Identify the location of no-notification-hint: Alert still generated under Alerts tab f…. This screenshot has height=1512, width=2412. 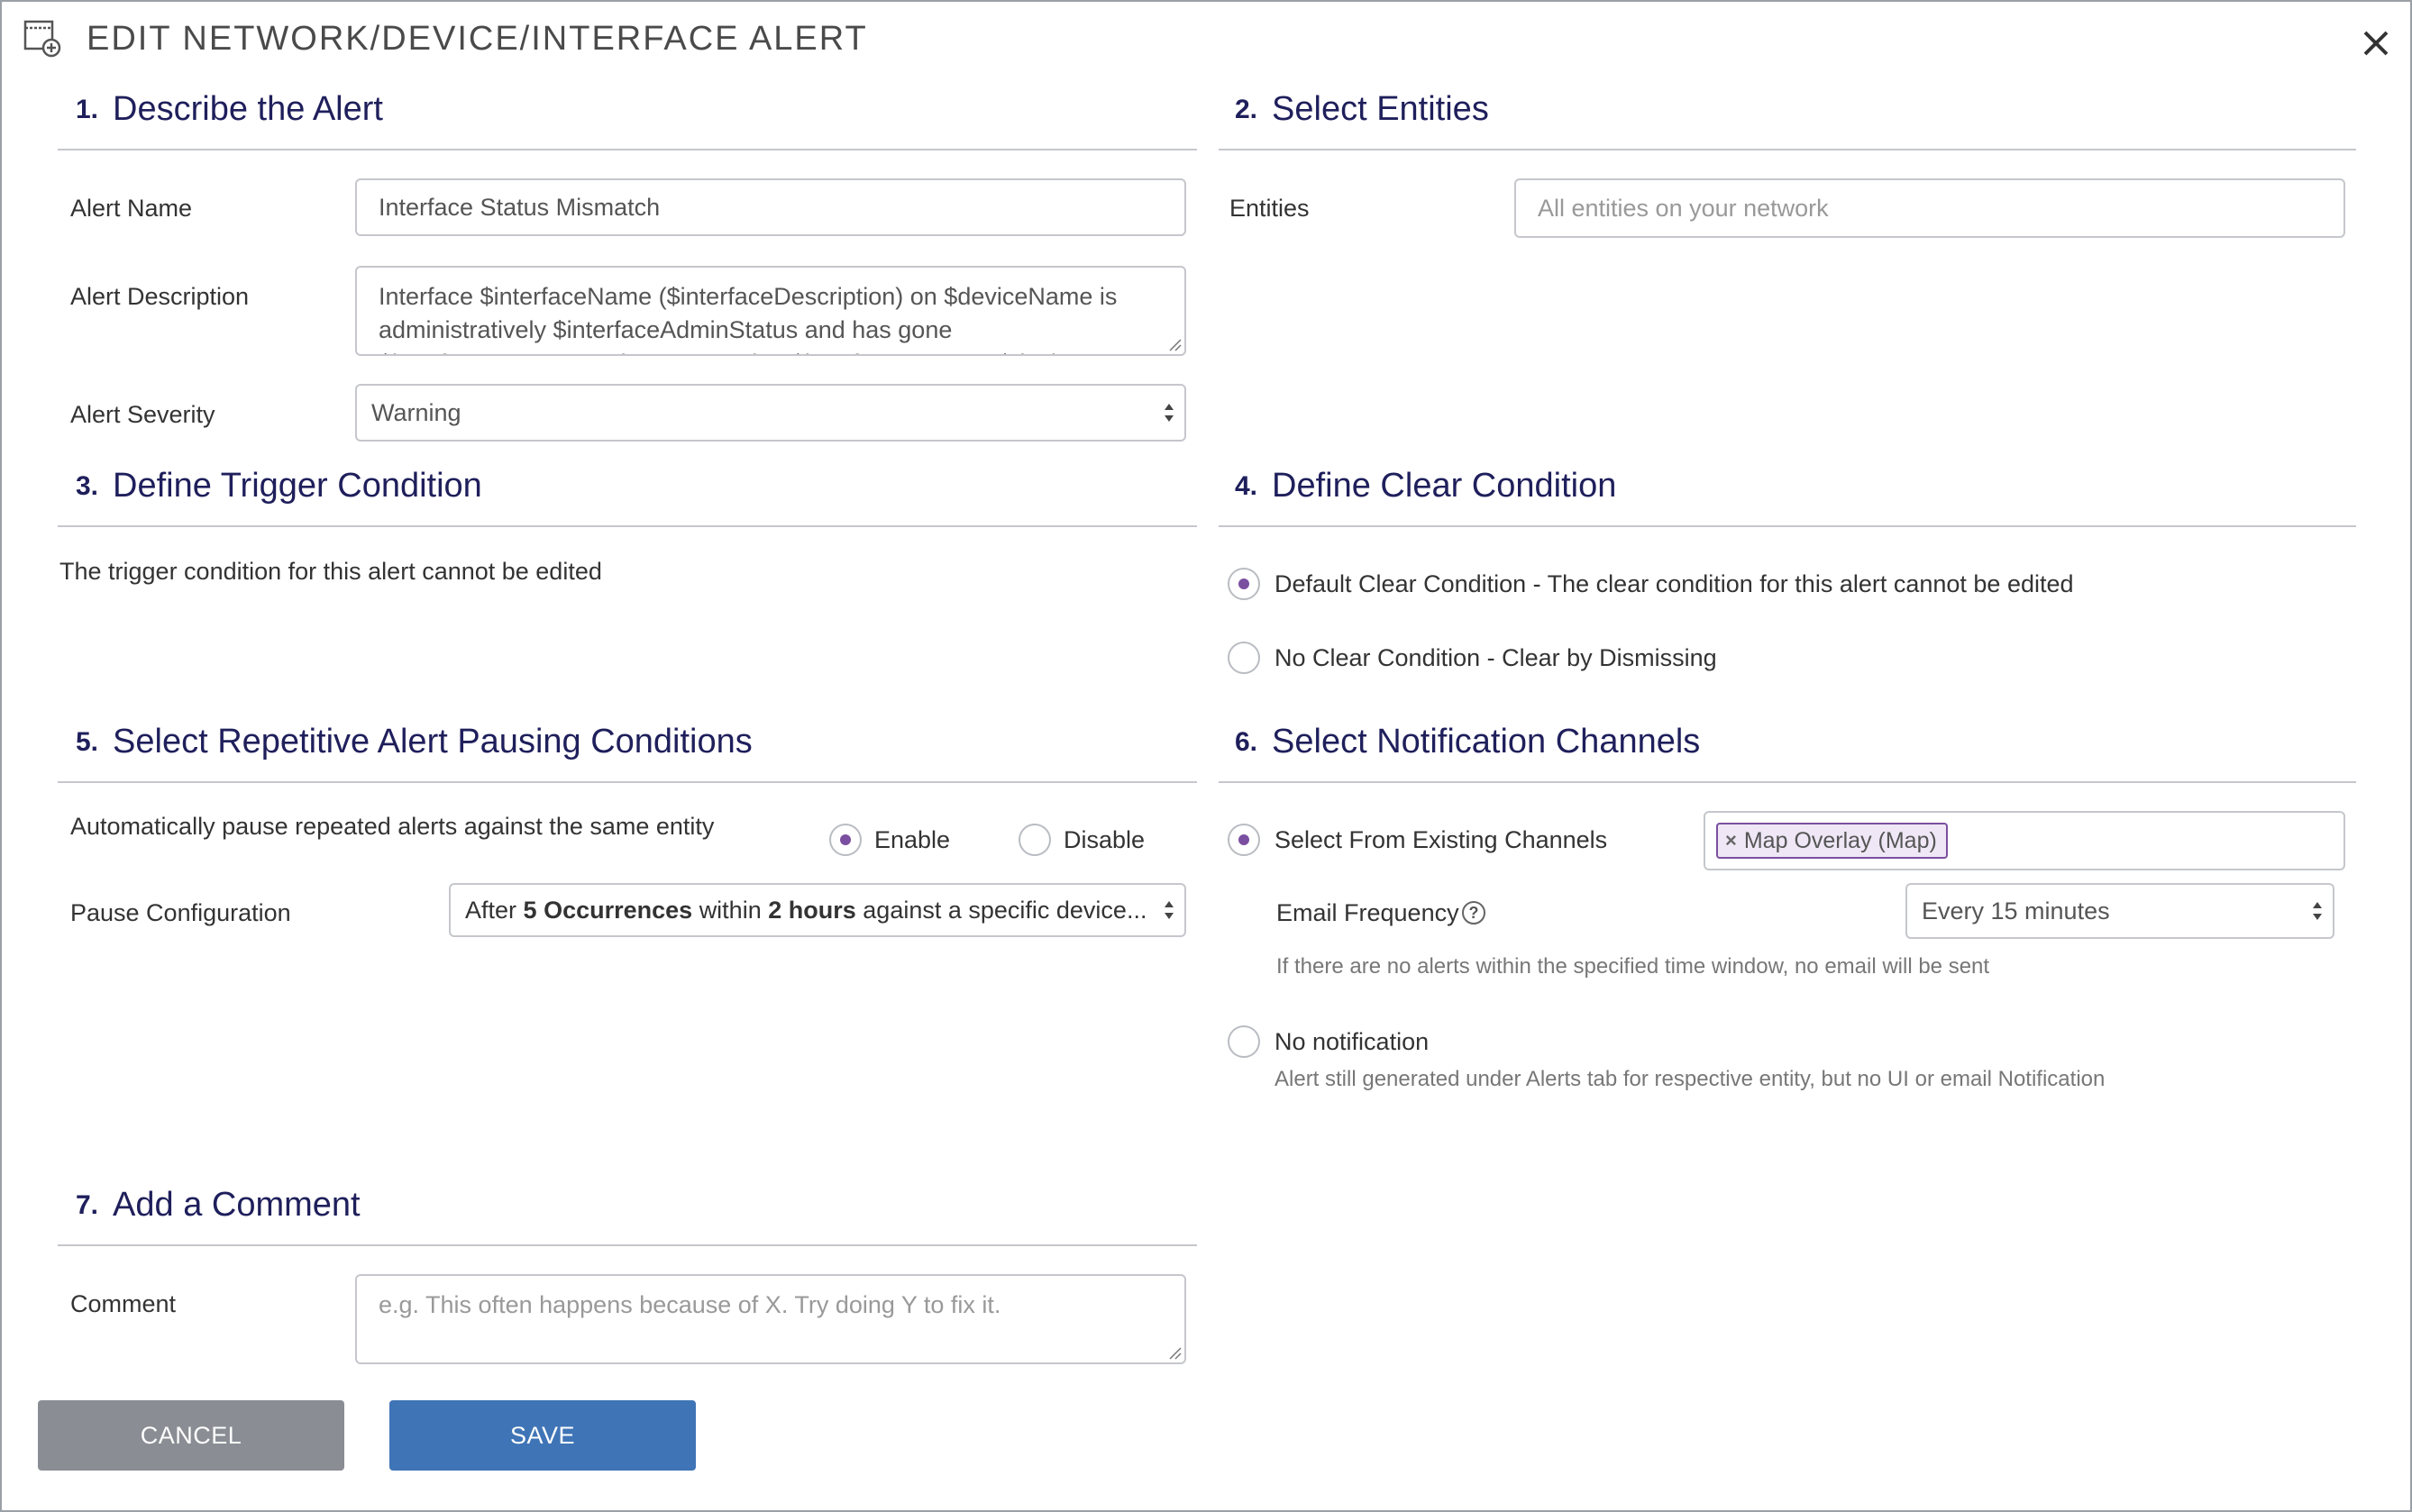
(1690, 1079).